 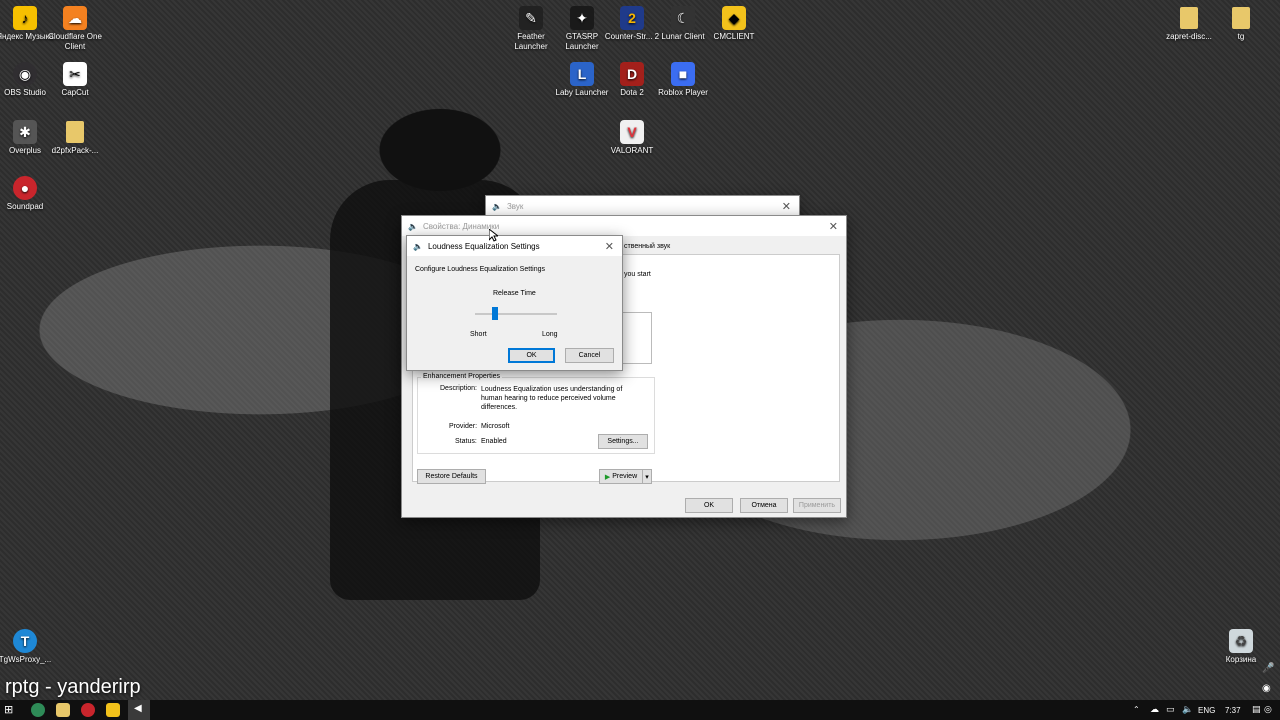 I want to click on preview-button: ▶ Preview, so click(x=621, y=476).